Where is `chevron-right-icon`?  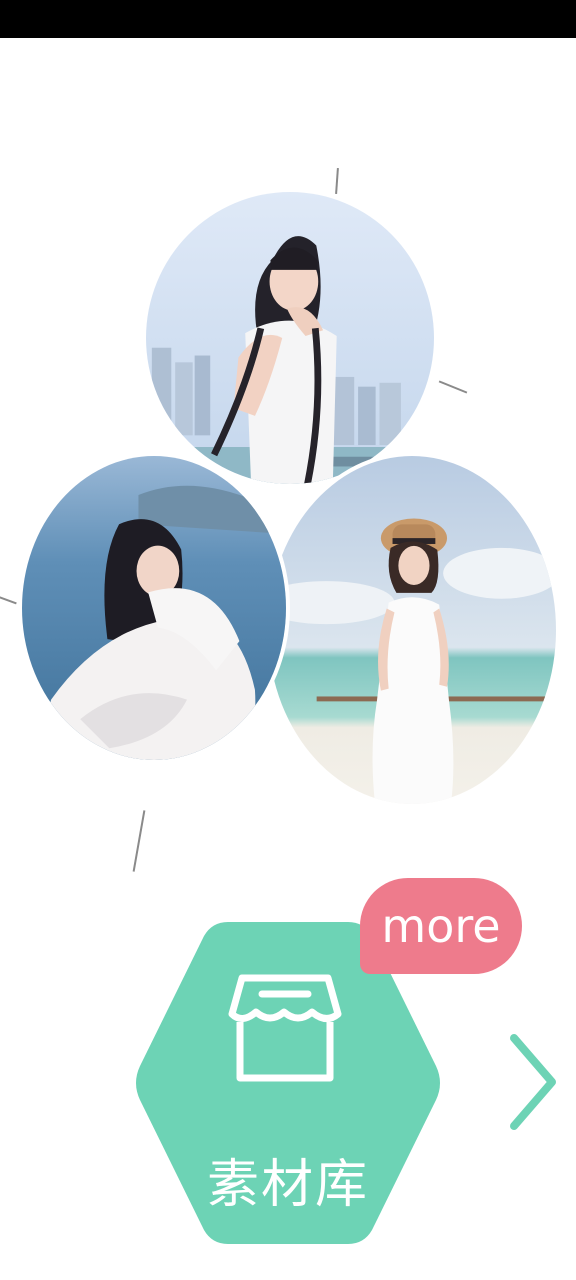
chevron-right-icon is located at coordinates (532, 1082).